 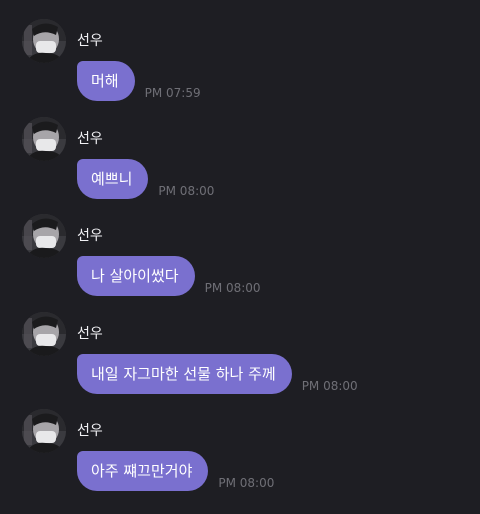 I want to click on message-bubble: 나 살아이썼다, so click(x=136, y=276).